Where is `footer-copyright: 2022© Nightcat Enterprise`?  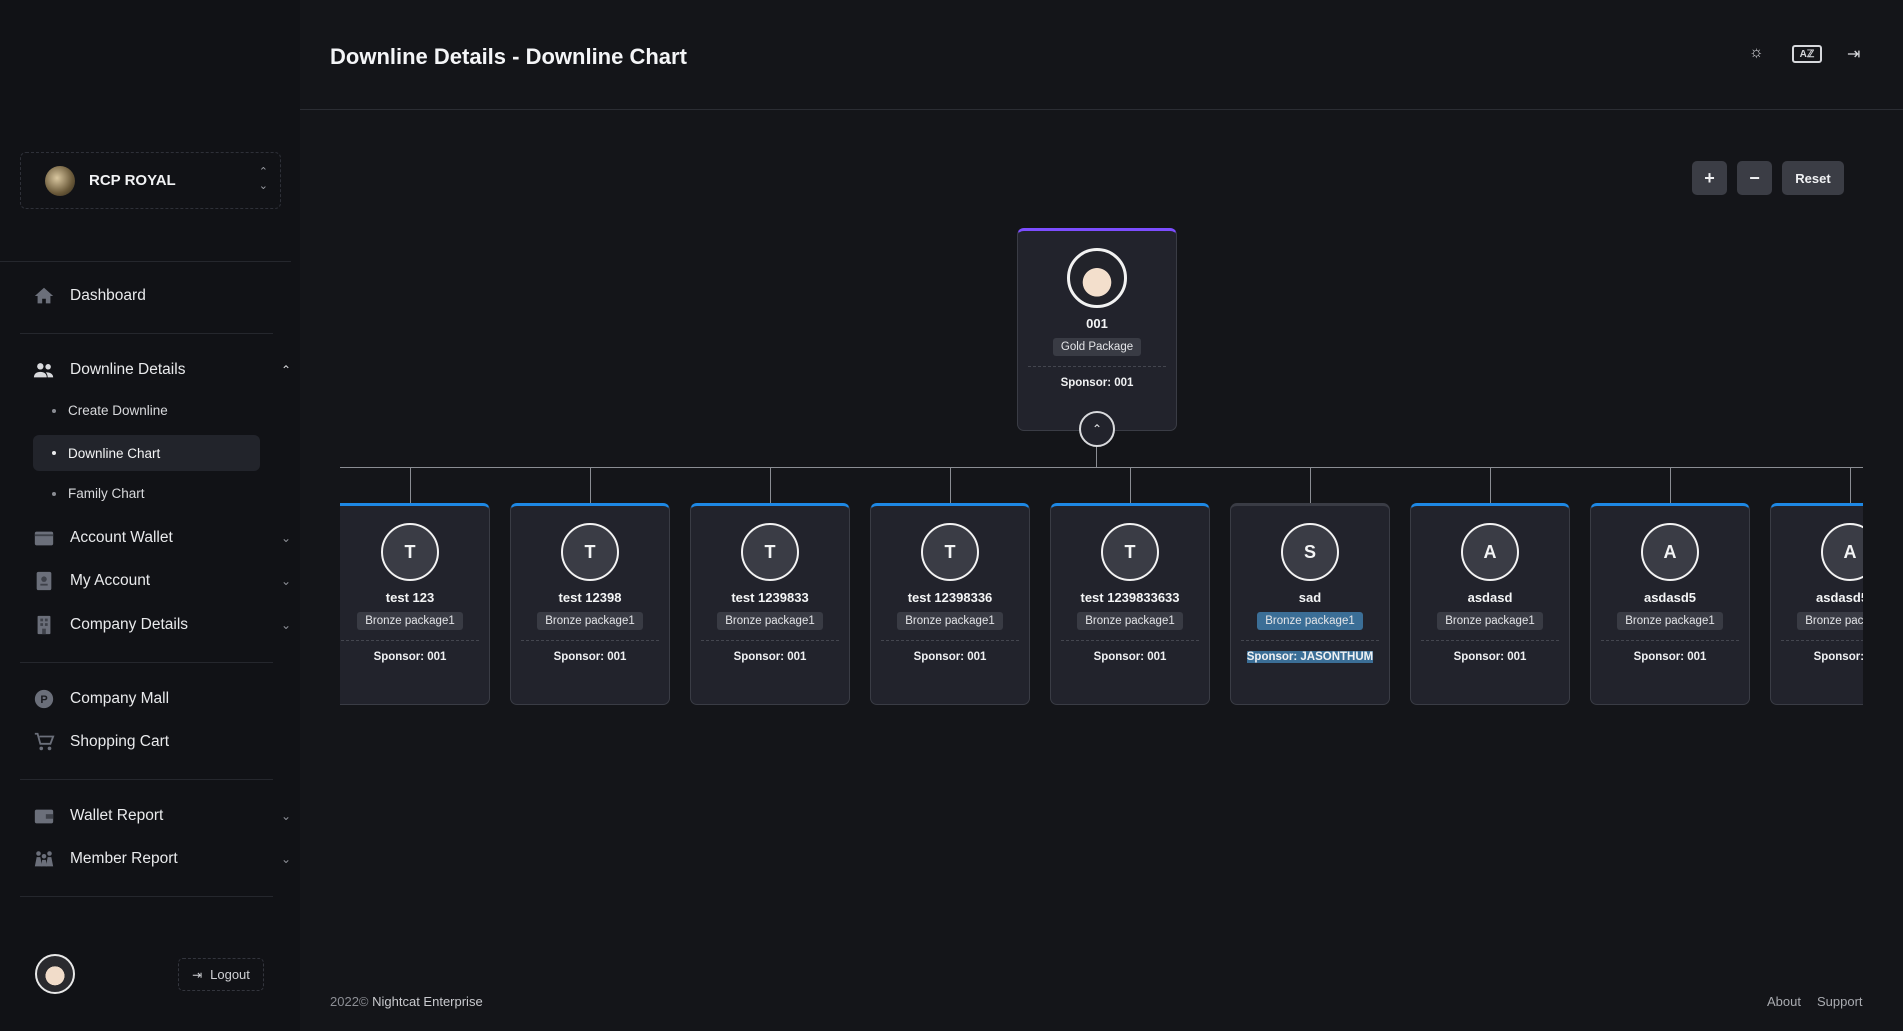 footer-copyright: 2022© Nightcat Enterprise is located at coordinates (406, 1001).